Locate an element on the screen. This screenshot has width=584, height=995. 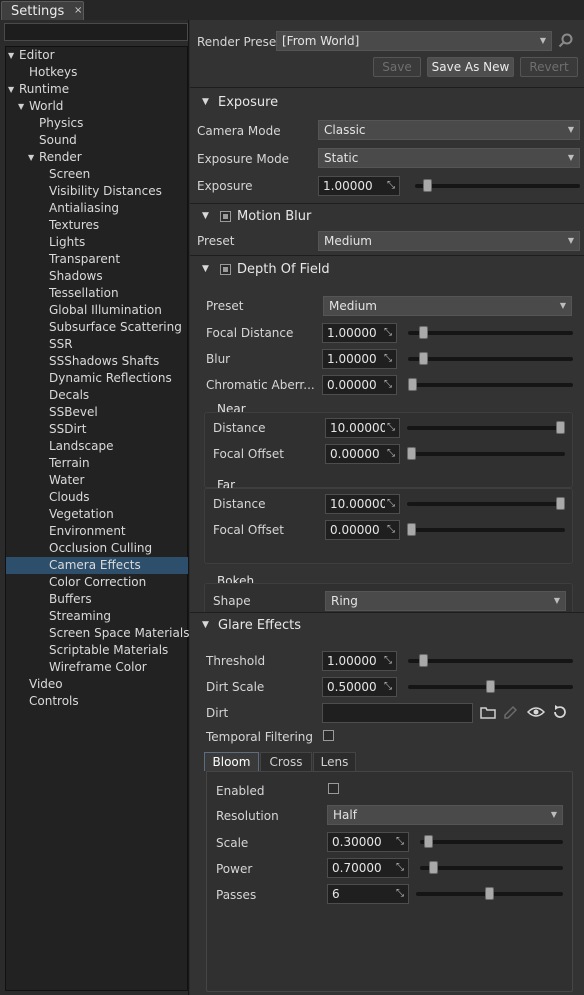
depth-of-field-checkbox is located at coordinates (225, 269).